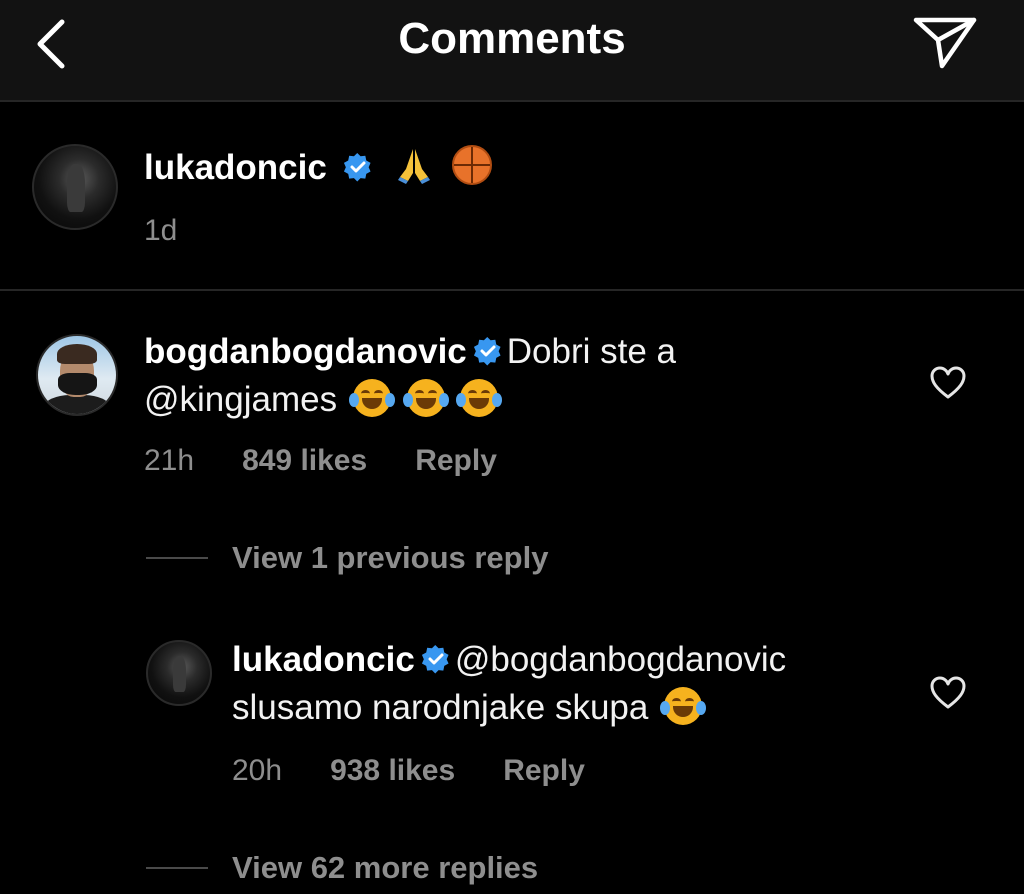 The width and height of the screenshot is (1024, 894). I want to click on comment-meta: 21h 849 likes Reply, so click(344, 461).